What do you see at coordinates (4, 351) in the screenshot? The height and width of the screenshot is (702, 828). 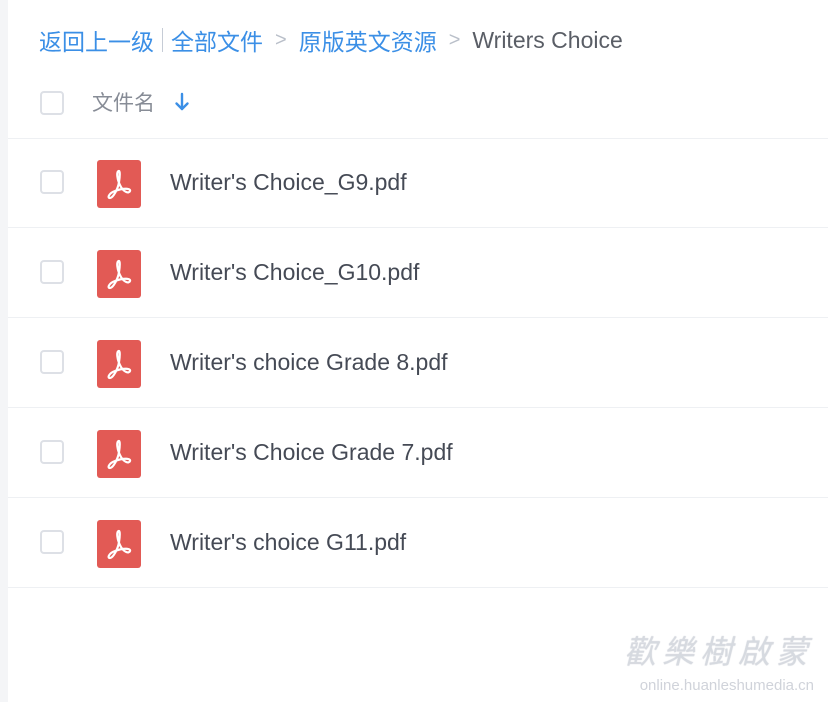 I see `left-gutter` at bounding box center [4, 351].